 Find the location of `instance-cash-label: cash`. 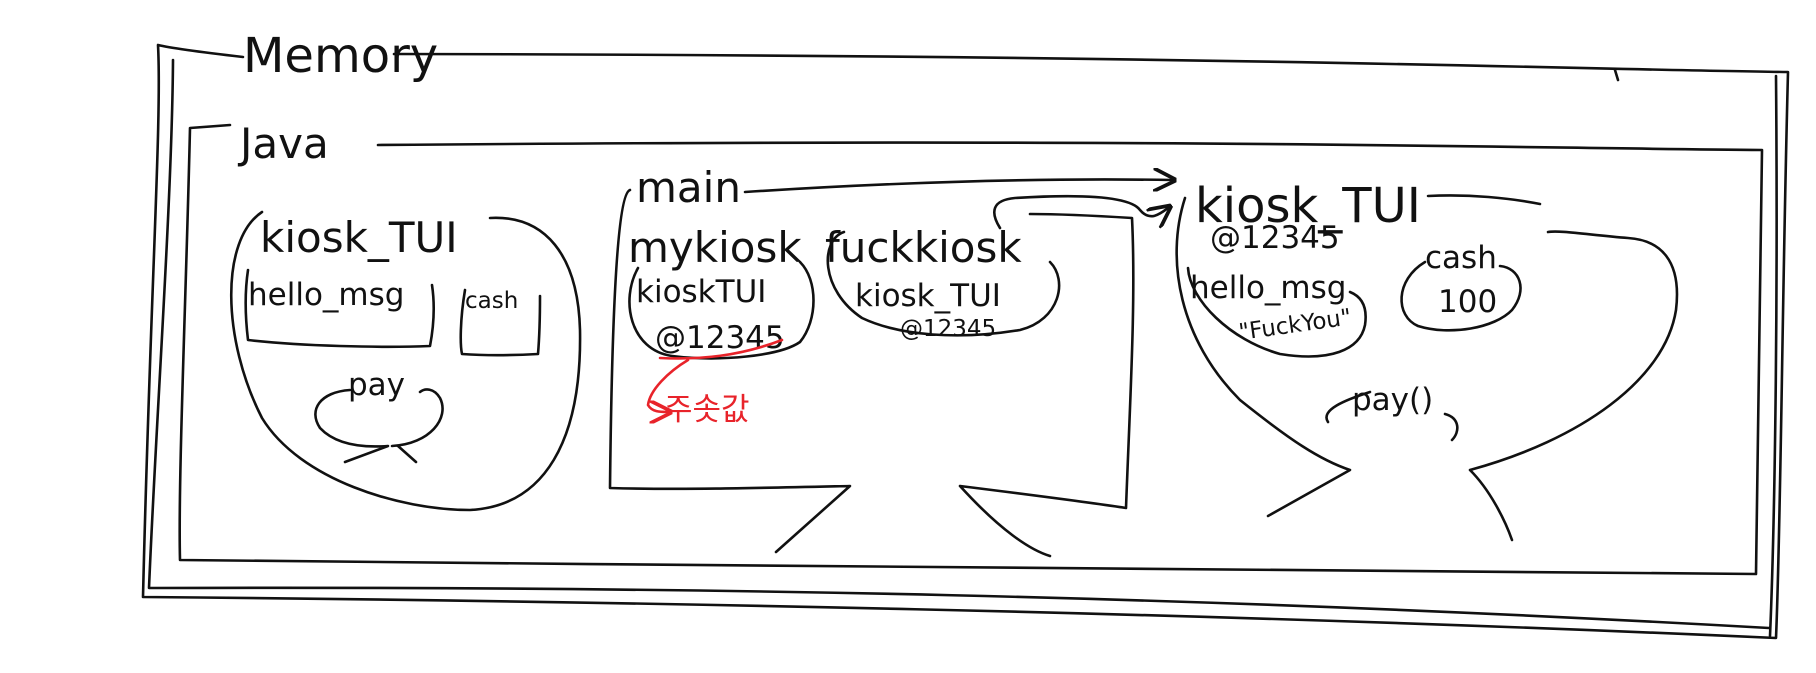

instance-cash-label: cash is located at coordinates (1461, 258).